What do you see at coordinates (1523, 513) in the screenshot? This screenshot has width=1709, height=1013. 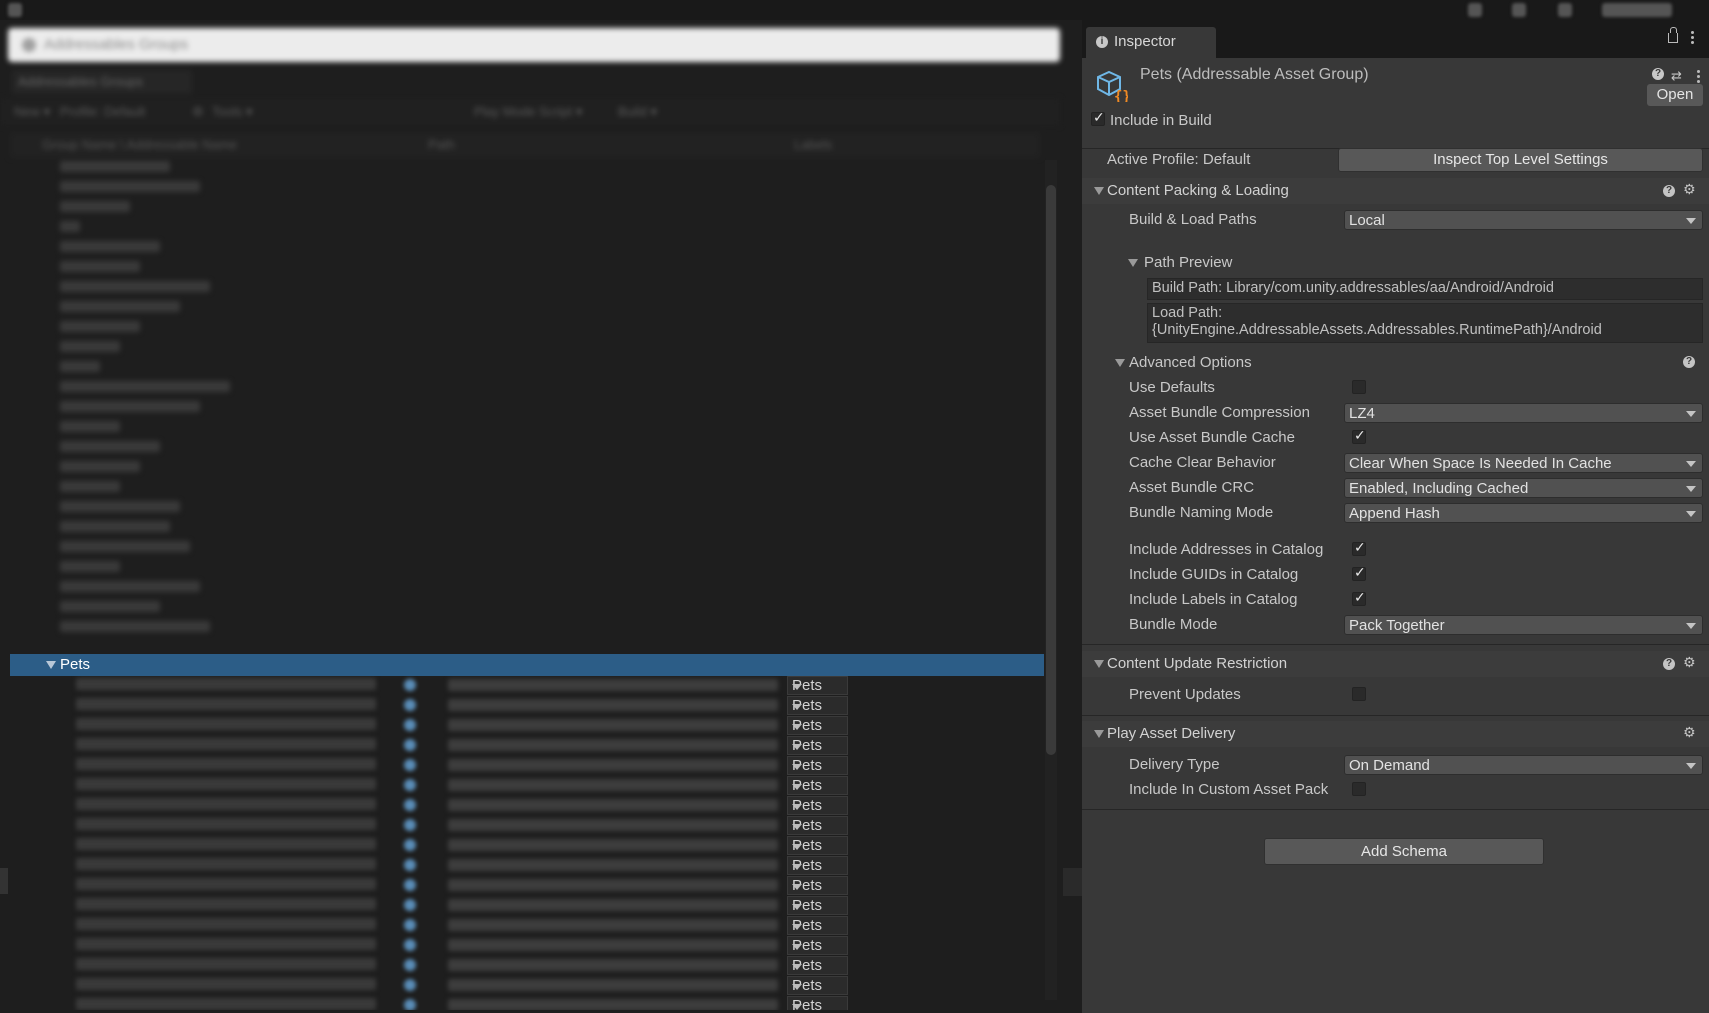 I see `naming-dropdown: Append Hash` at bounding box center [1523, 513].